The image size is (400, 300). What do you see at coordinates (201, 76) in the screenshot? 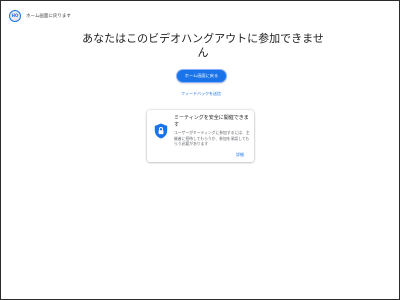
I see `return-home-button: ホーム画面に戻る` at bounding box center [201, 76].